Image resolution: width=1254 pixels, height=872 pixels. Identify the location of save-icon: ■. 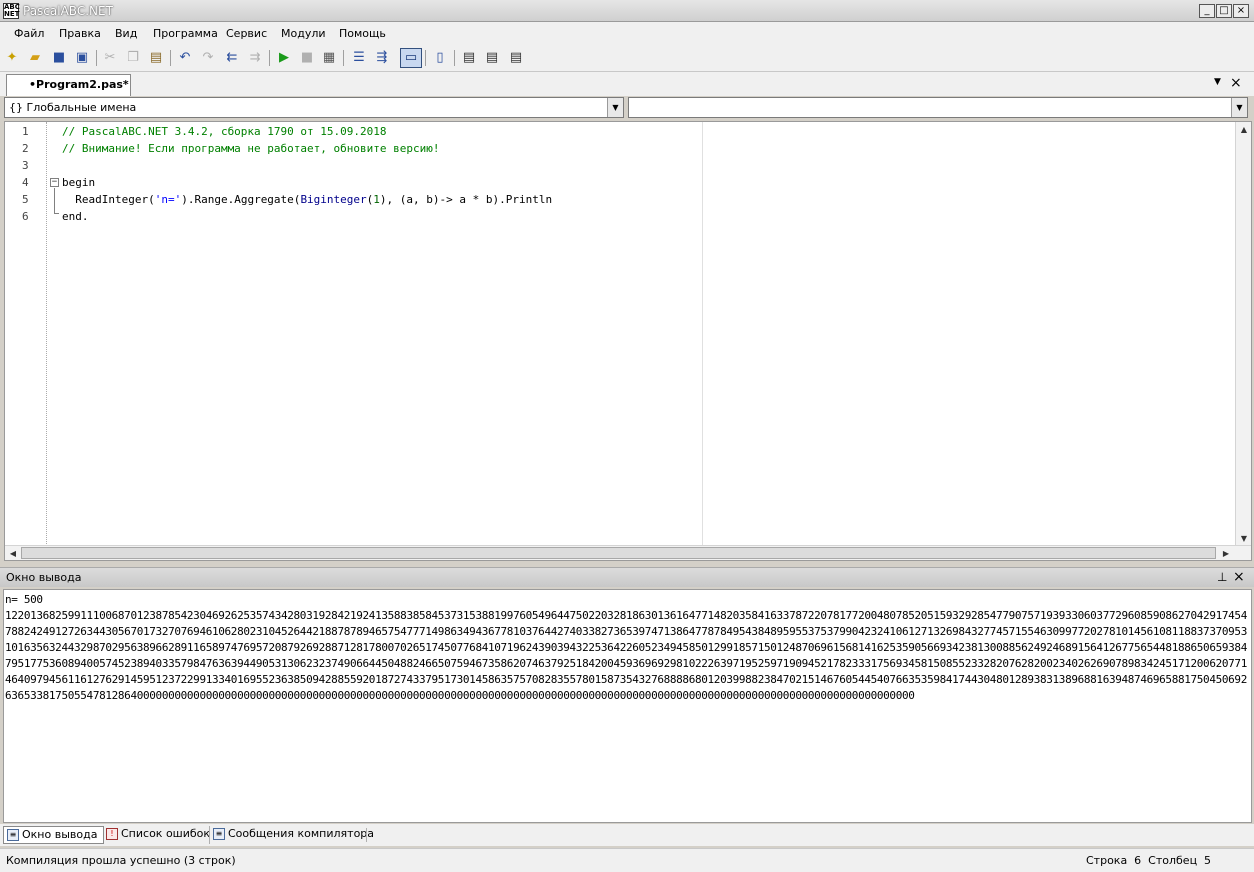
(59, 58).